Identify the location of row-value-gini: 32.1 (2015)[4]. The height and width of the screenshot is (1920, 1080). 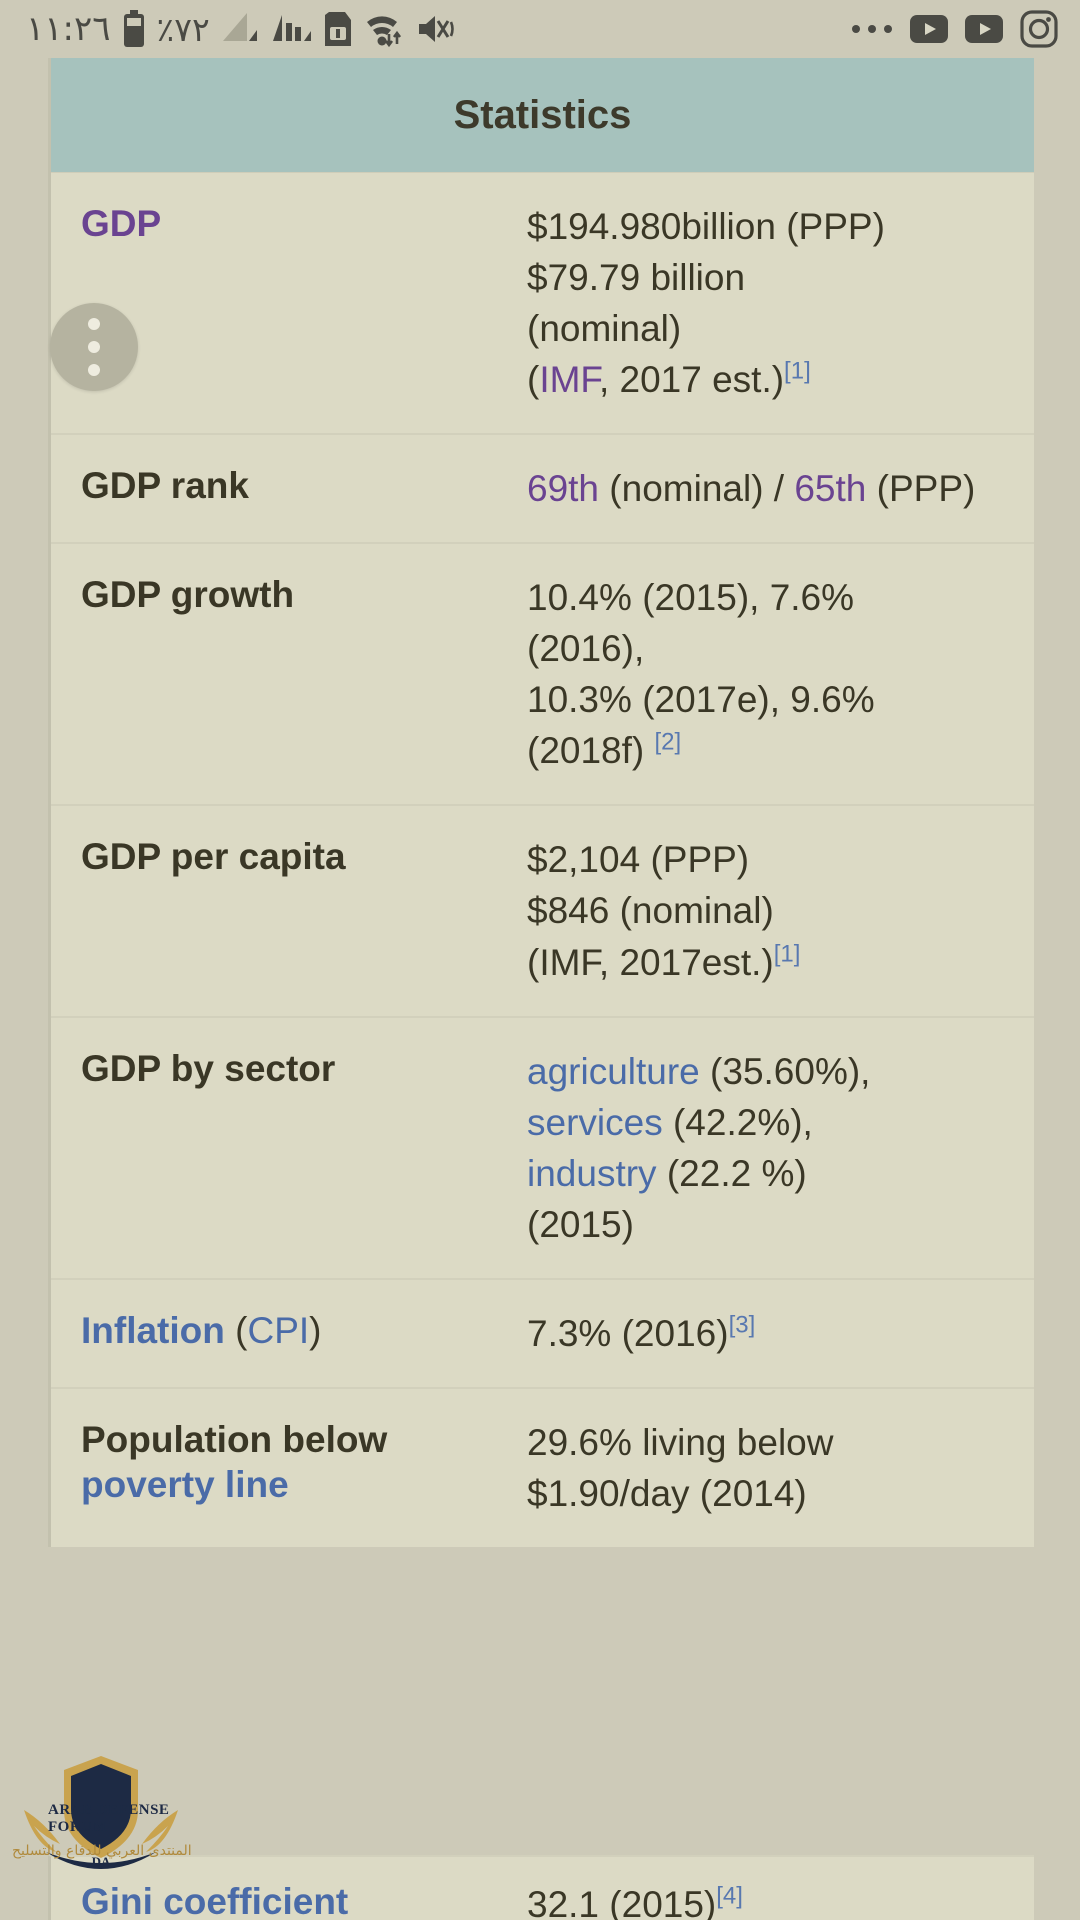
(777, 1888).